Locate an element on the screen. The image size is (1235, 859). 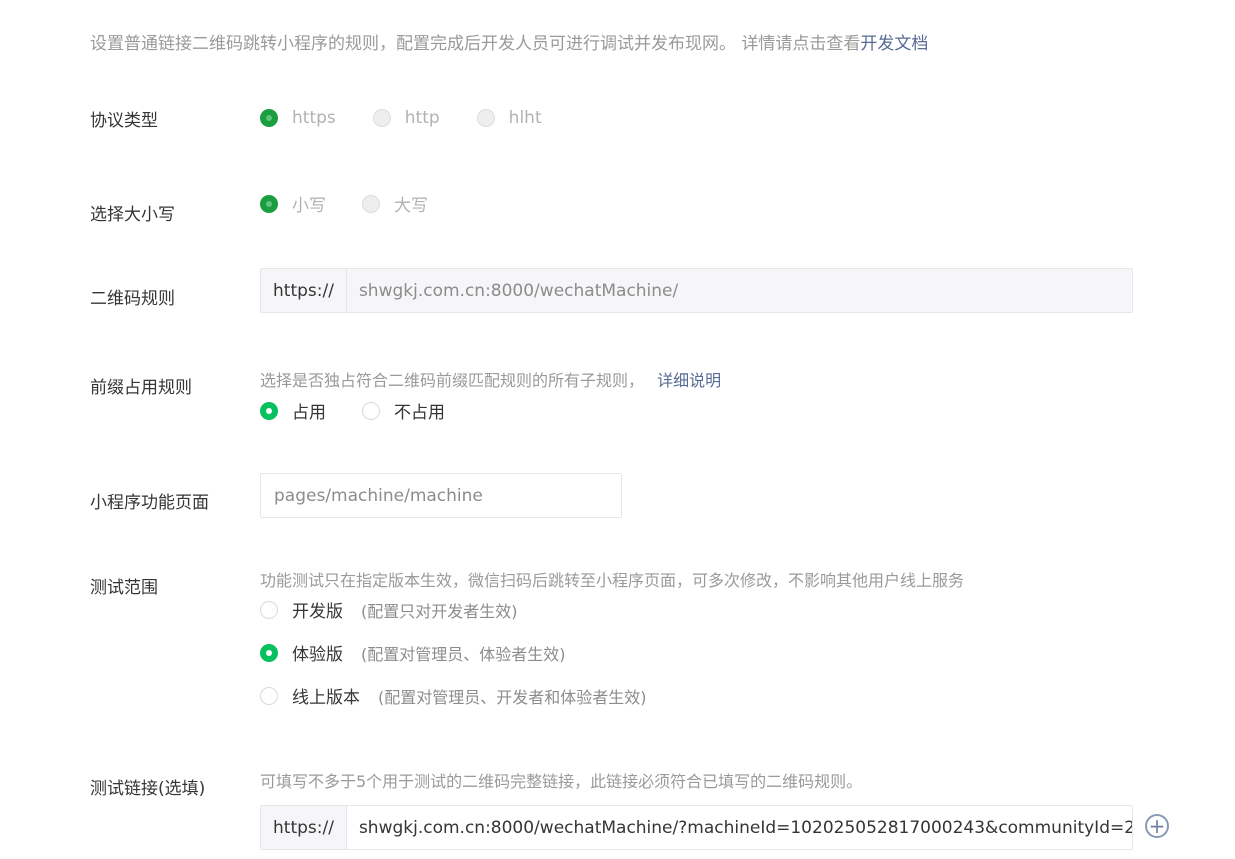
scope-online-label: 线上版本 is located at coordinates (326, 698).